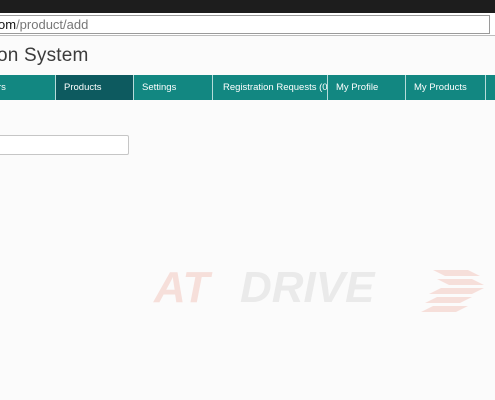  I want to click on nav-item-label: My Profile, so click(357, 87).